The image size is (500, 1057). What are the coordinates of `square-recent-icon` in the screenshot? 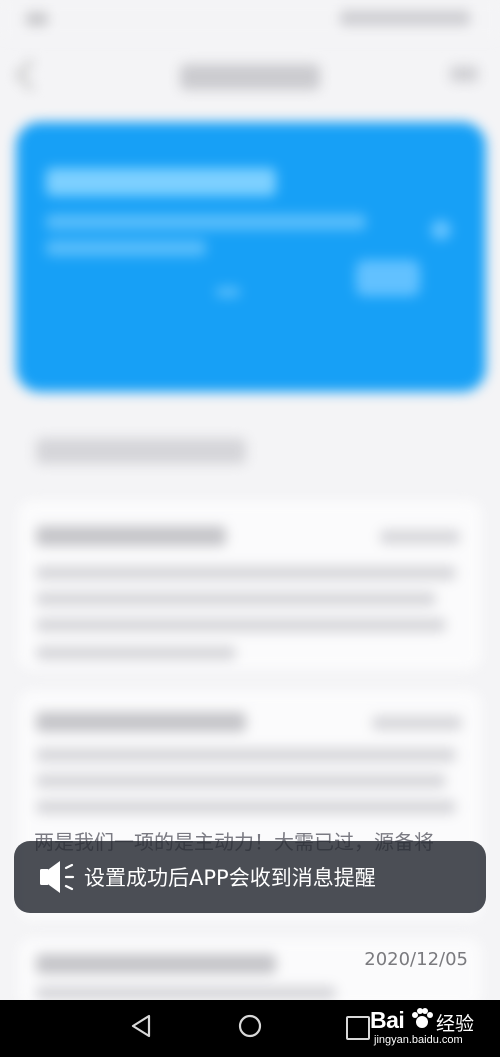 It's located at (358, 1028).